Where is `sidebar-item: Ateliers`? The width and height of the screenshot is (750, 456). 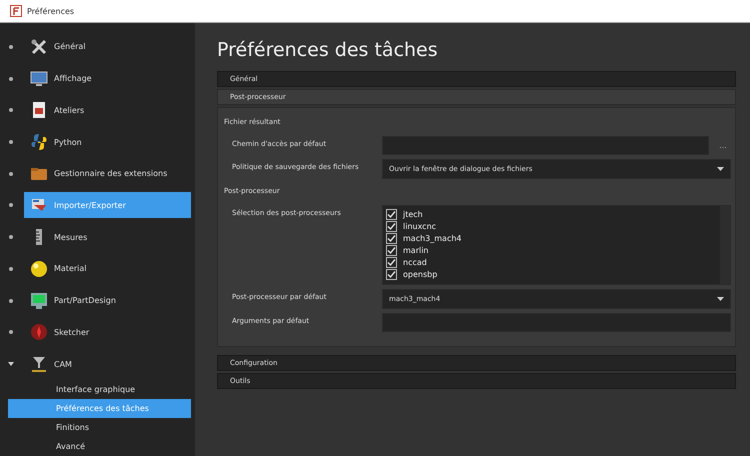 sidebar-item: Ateliers is located at coordinates (107, 110).